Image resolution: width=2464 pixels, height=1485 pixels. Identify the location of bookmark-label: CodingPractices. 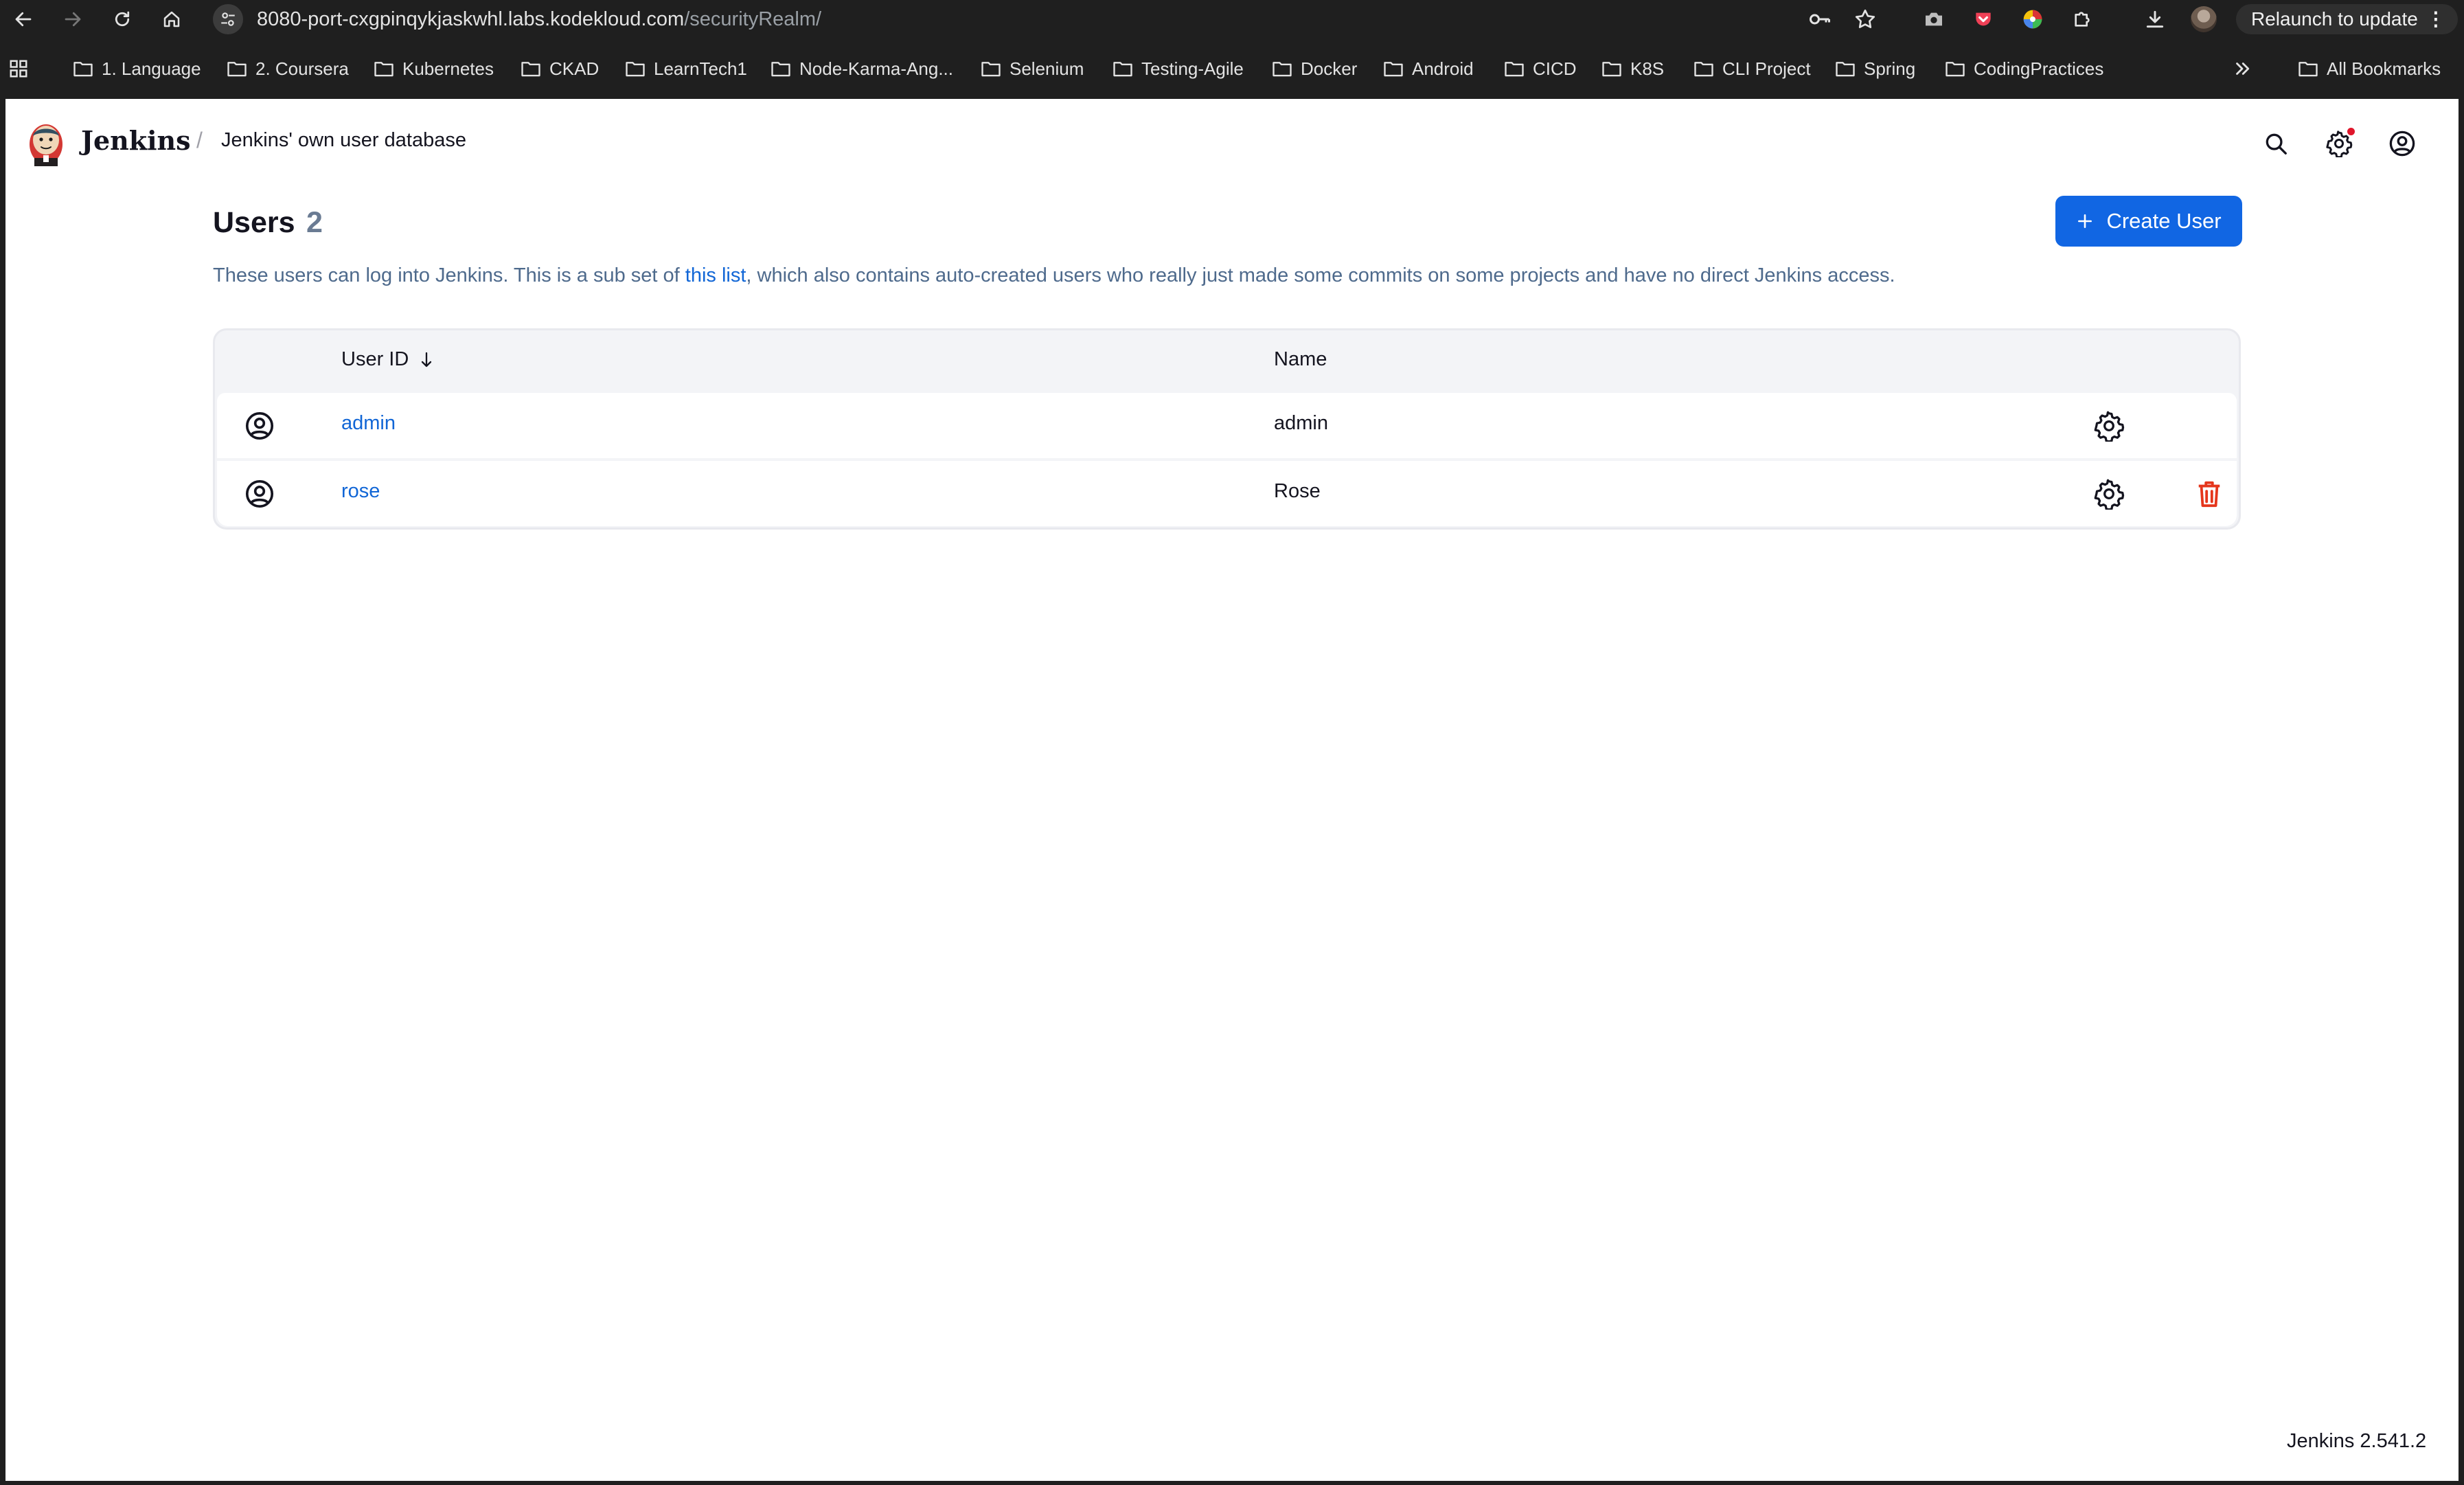
(2039, 68).